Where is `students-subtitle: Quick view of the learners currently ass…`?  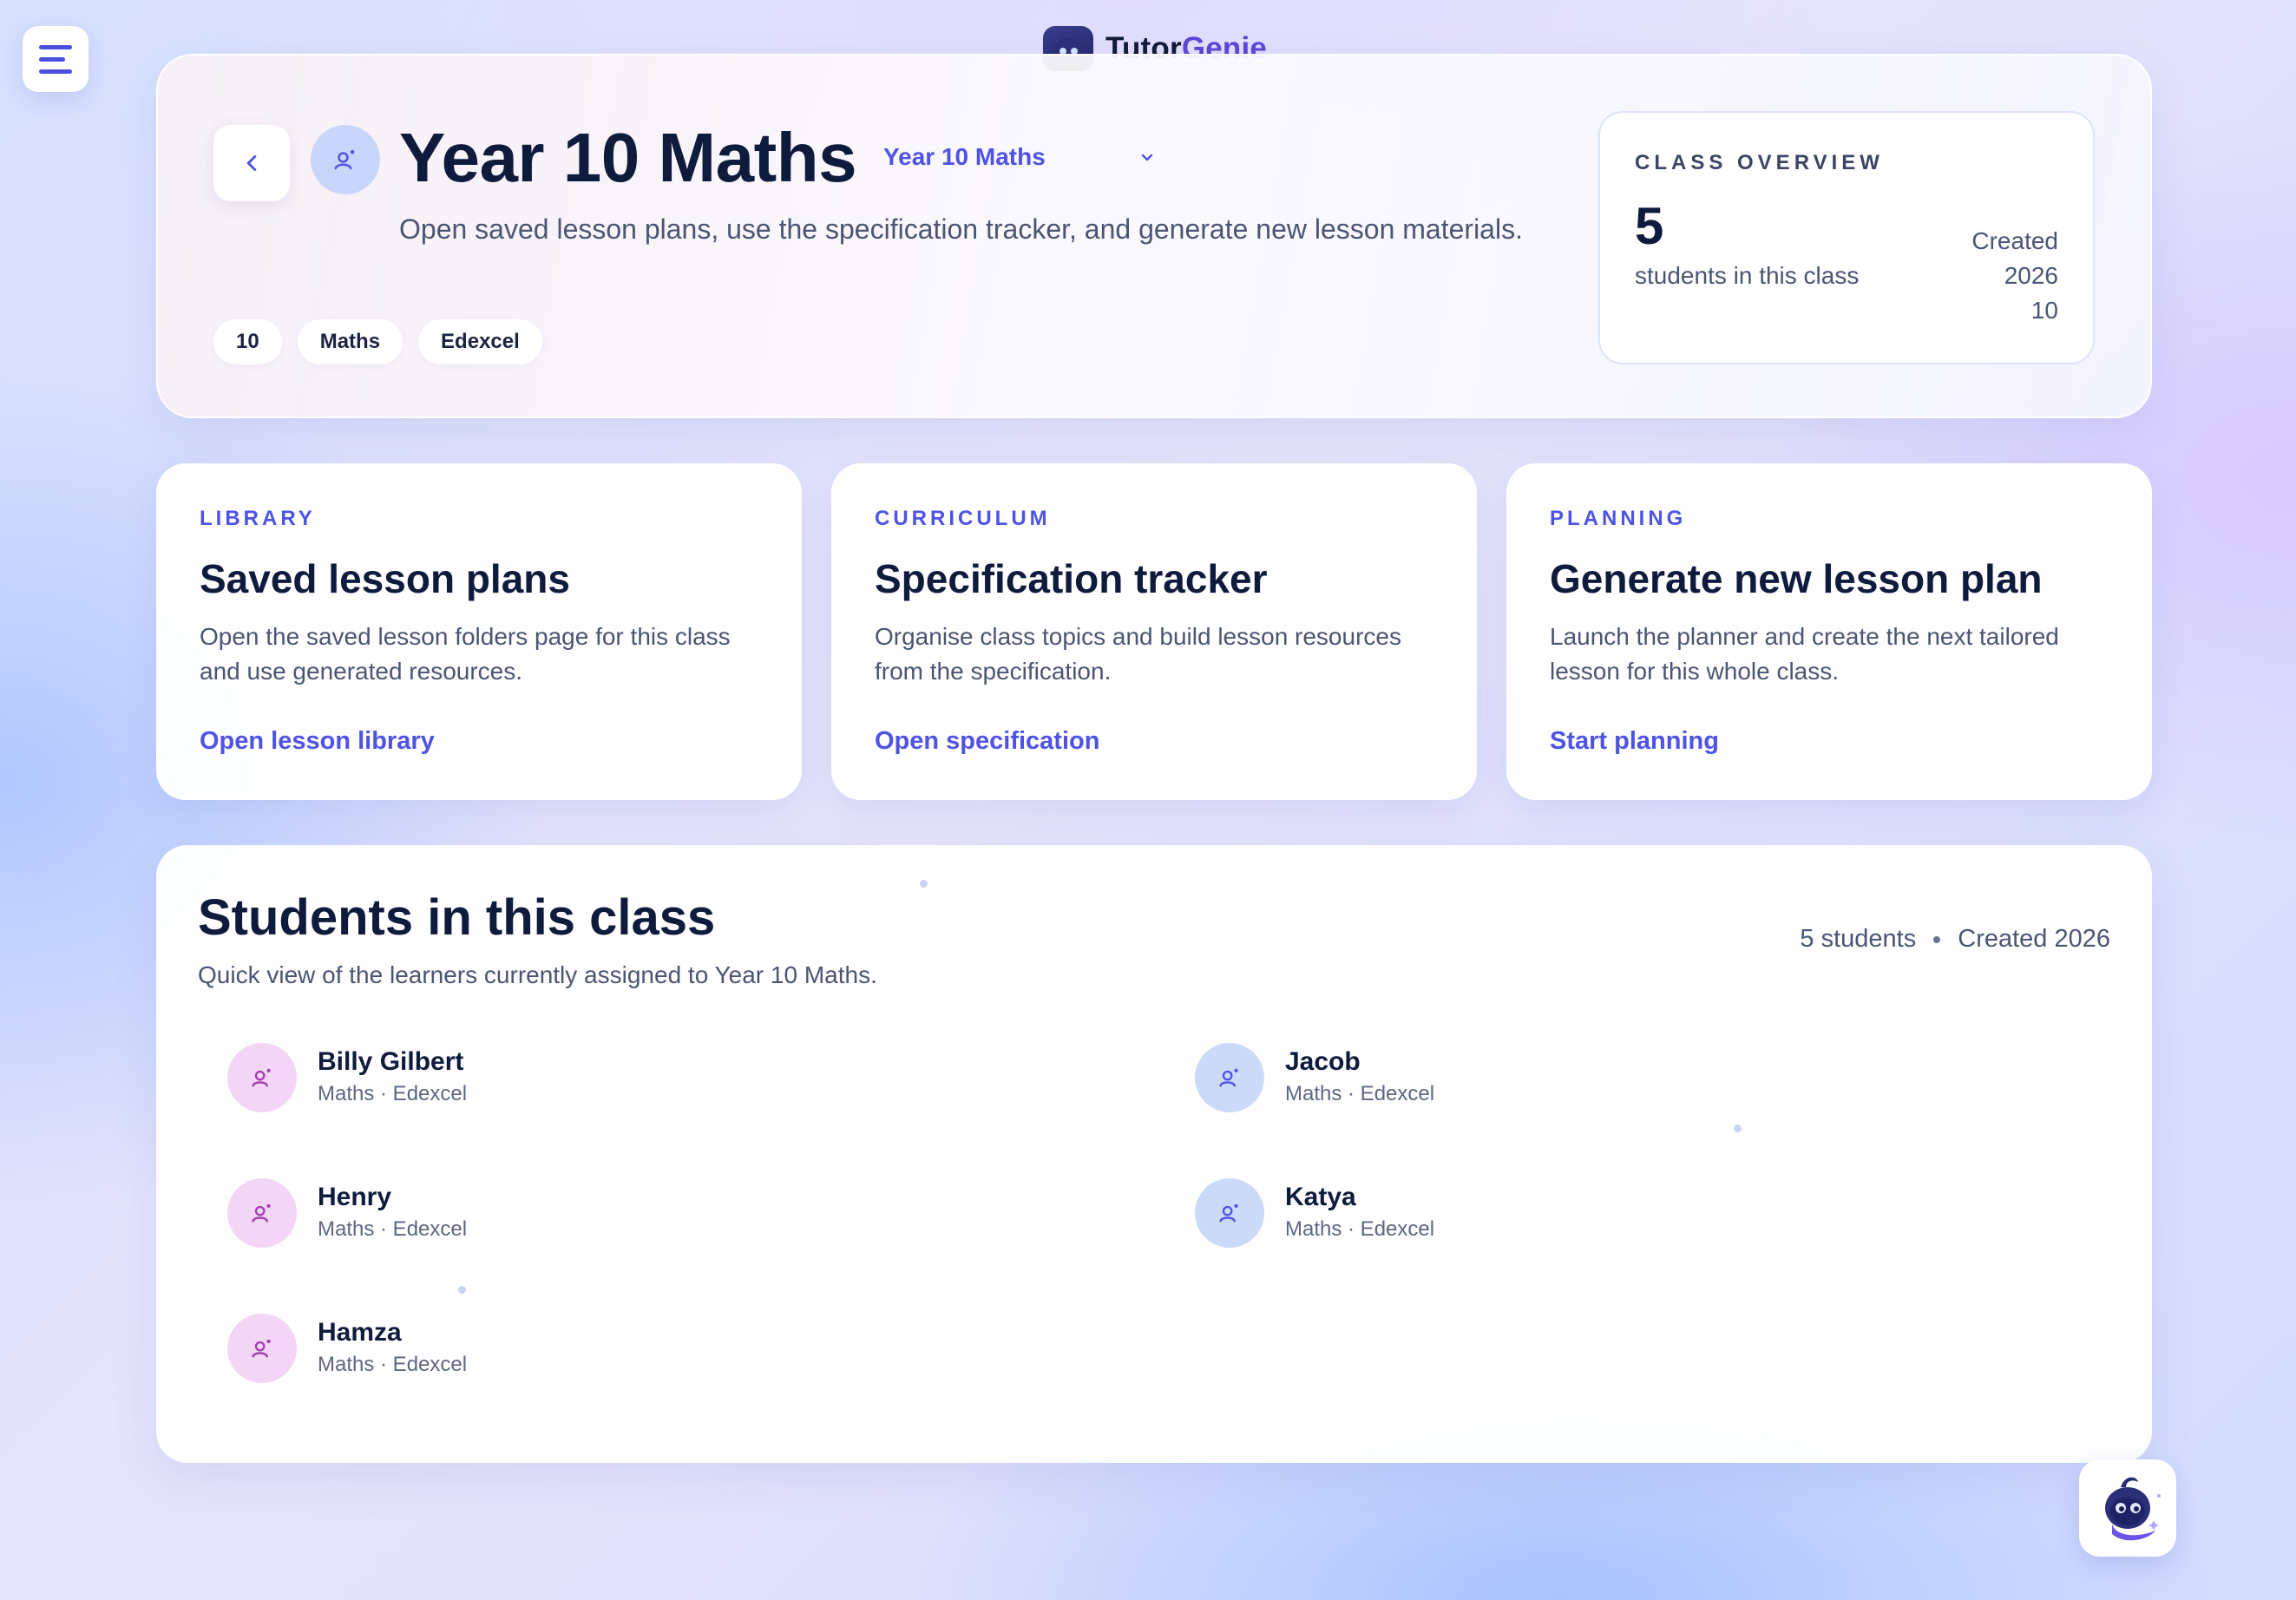
students-subtitle: Quick view of the learners currently ass… is located at coordinates (537, 975).